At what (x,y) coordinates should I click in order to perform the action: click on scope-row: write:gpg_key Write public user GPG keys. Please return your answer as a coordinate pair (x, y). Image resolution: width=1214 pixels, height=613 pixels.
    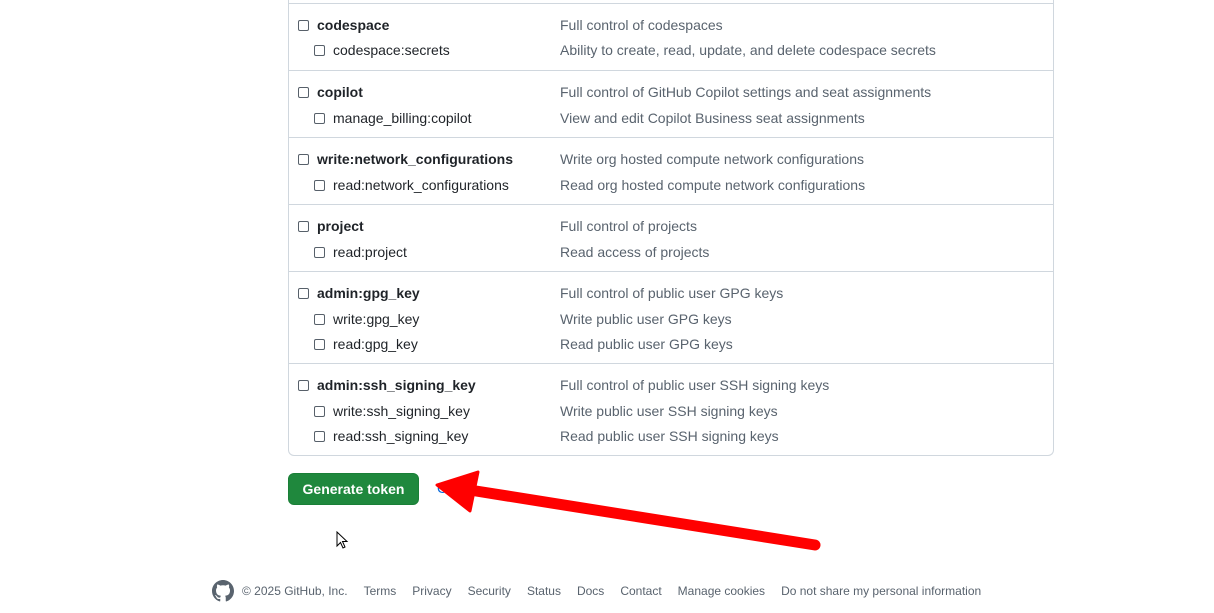
    Looking at the image, I should click on (671, 320).